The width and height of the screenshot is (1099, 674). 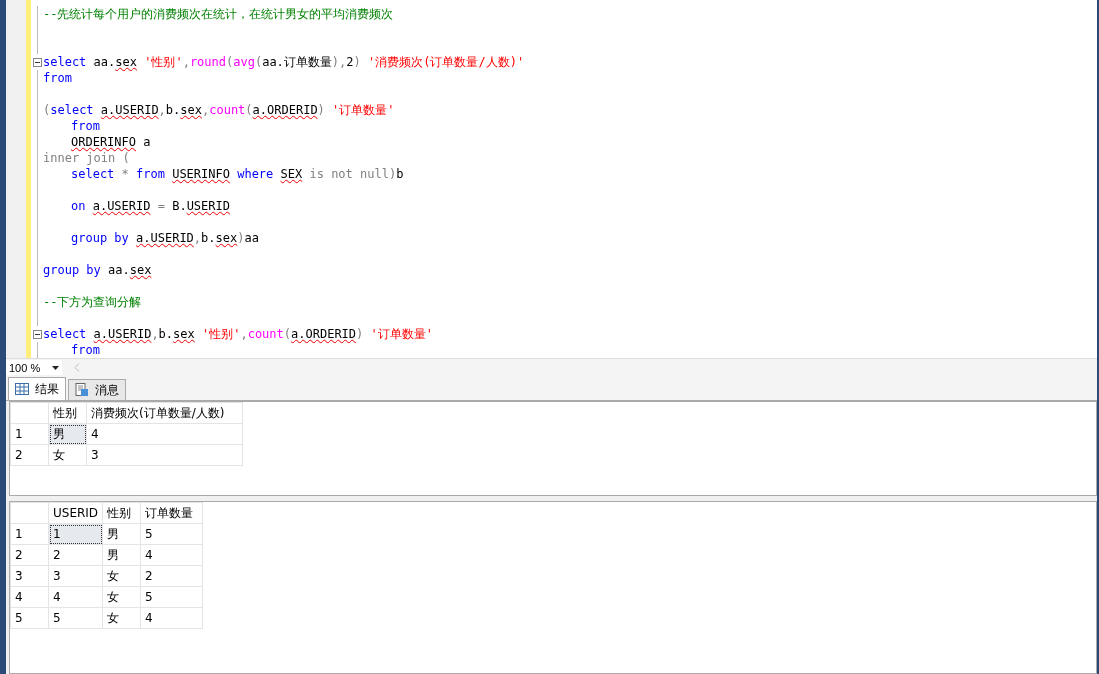 I want to click on code-line: select aa.sex '性别',round(avg(aa.订单数量),2) '消费频次(订单数量/人数)', so click(x=284, y=62).